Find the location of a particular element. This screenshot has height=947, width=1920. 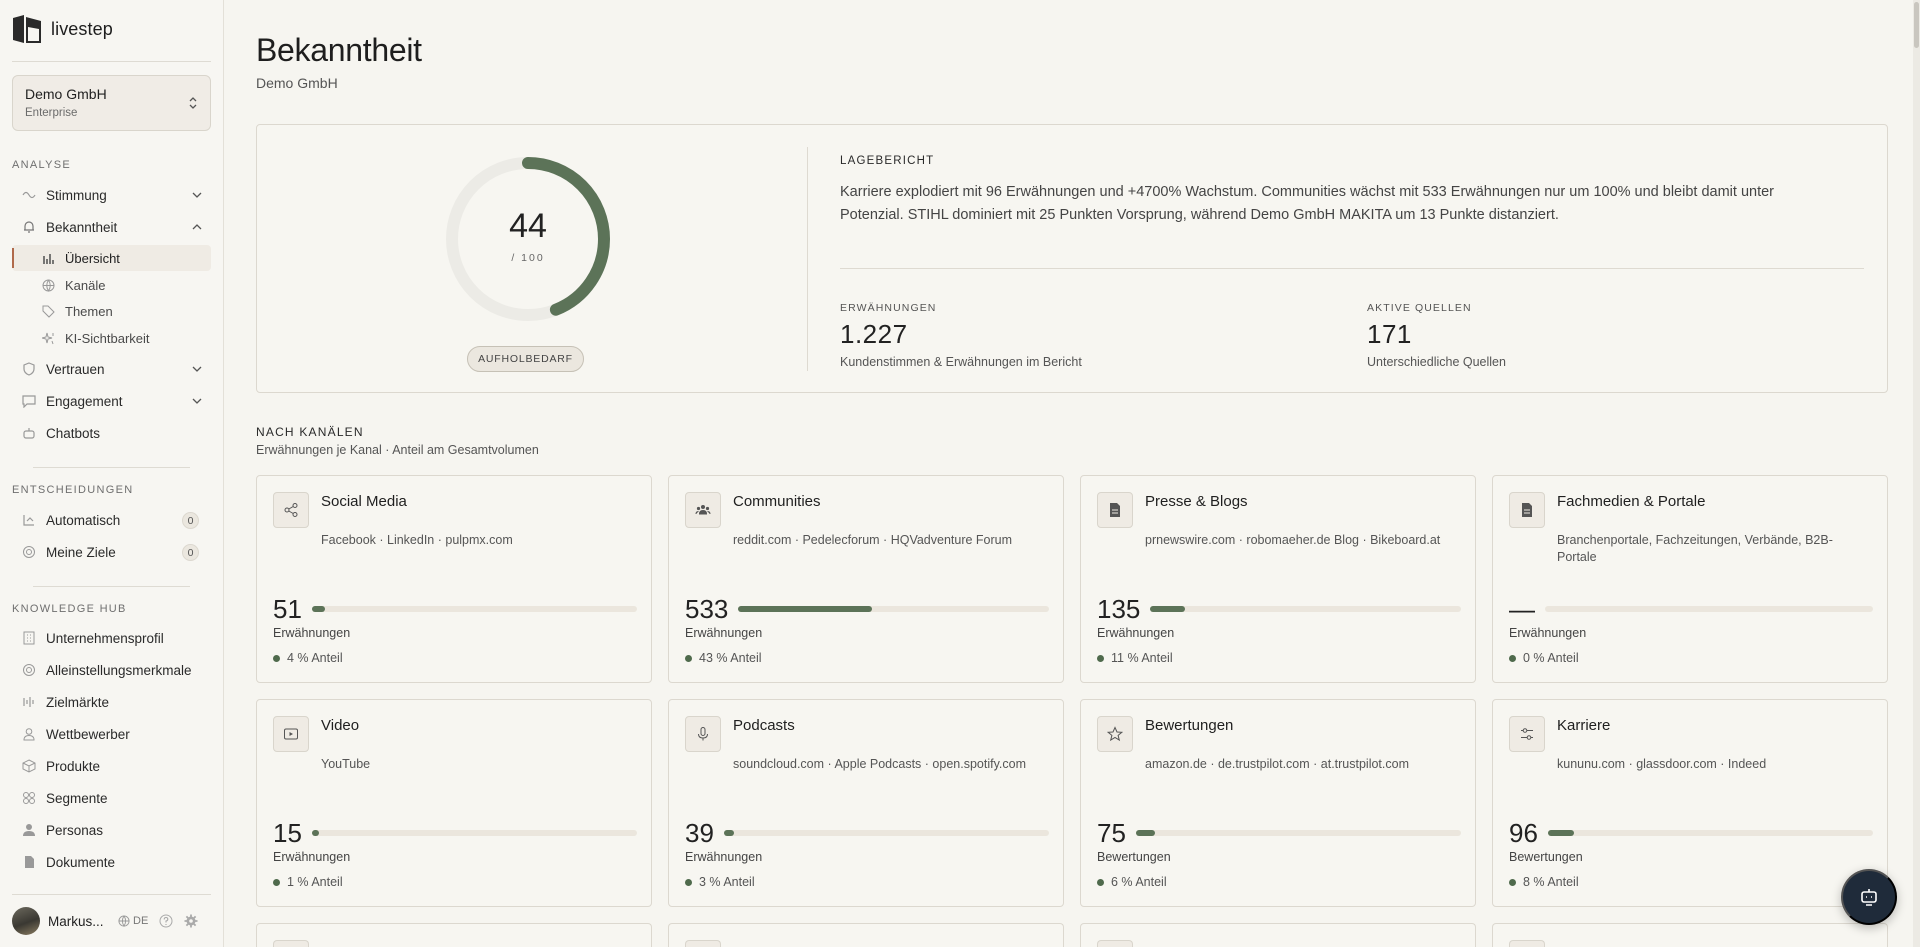

nav-label: Segmente is located at coordinates (77, 798).